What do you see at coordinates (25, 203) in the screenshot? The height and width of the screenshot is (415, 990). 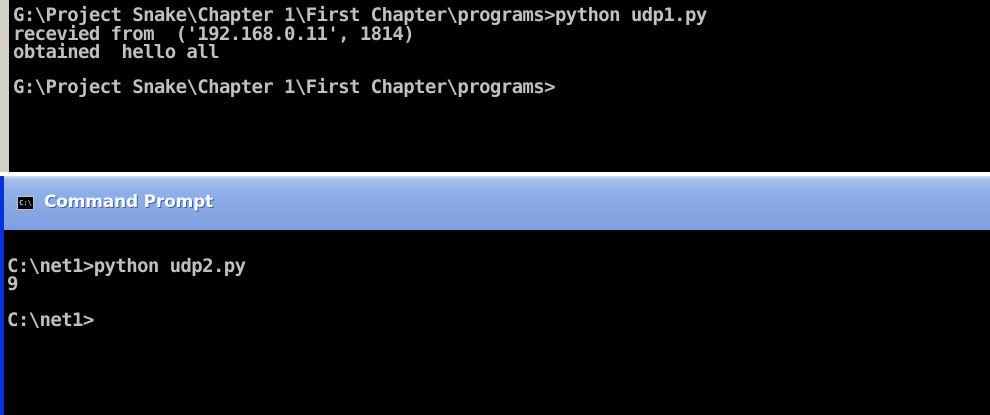 I see `cmd-icon: C:\` at bounding box center [25, 203].